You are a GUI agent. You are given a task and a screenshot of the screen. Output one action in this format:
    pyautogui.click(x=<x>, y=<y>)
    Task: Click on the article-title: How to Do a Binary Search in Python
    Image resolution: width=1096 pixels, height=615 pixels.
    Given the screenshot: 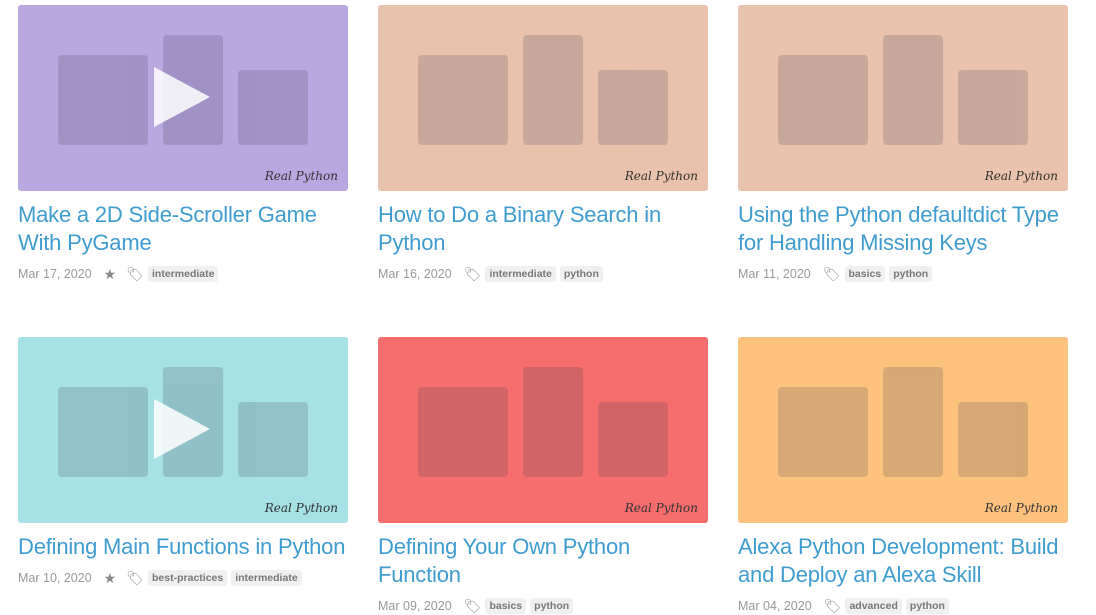 What is the action you would take?
    pyautogui.click(x=543, y=229)
    